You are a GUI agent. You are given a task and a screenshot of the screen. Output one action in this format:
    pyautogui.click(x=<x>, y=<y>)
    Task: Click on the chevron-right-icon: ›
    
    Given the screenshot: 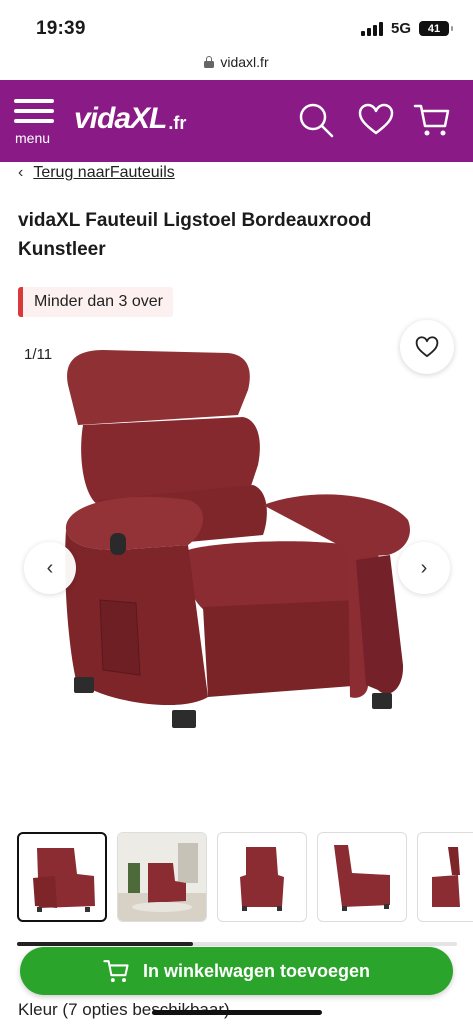 What is the action you would take?
    pyautogui.click(x=424, y=567)
    